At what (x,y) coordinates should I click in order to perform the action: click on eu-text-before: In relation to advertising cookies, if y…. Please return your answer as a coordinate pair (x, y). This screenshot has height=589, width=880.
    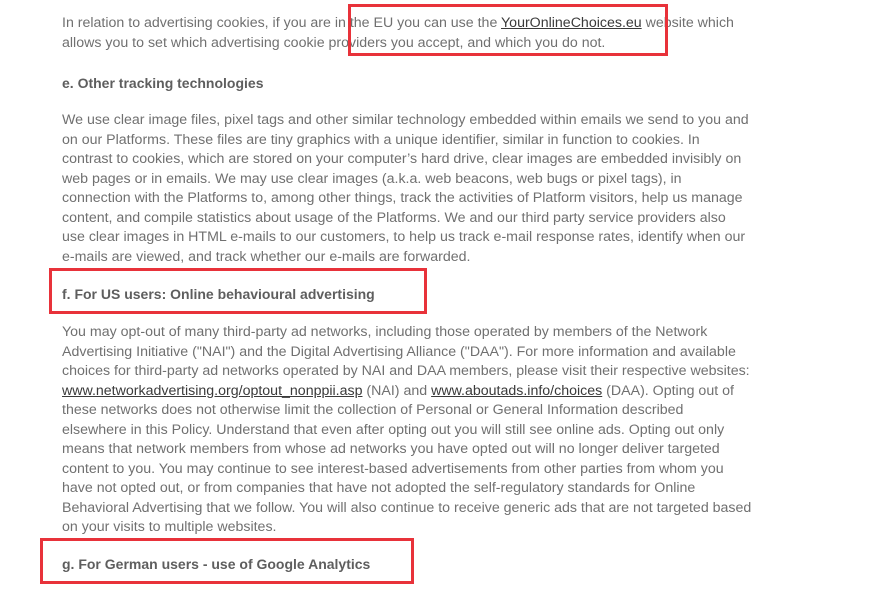
    Looking at the image, I should click on (282, 23).